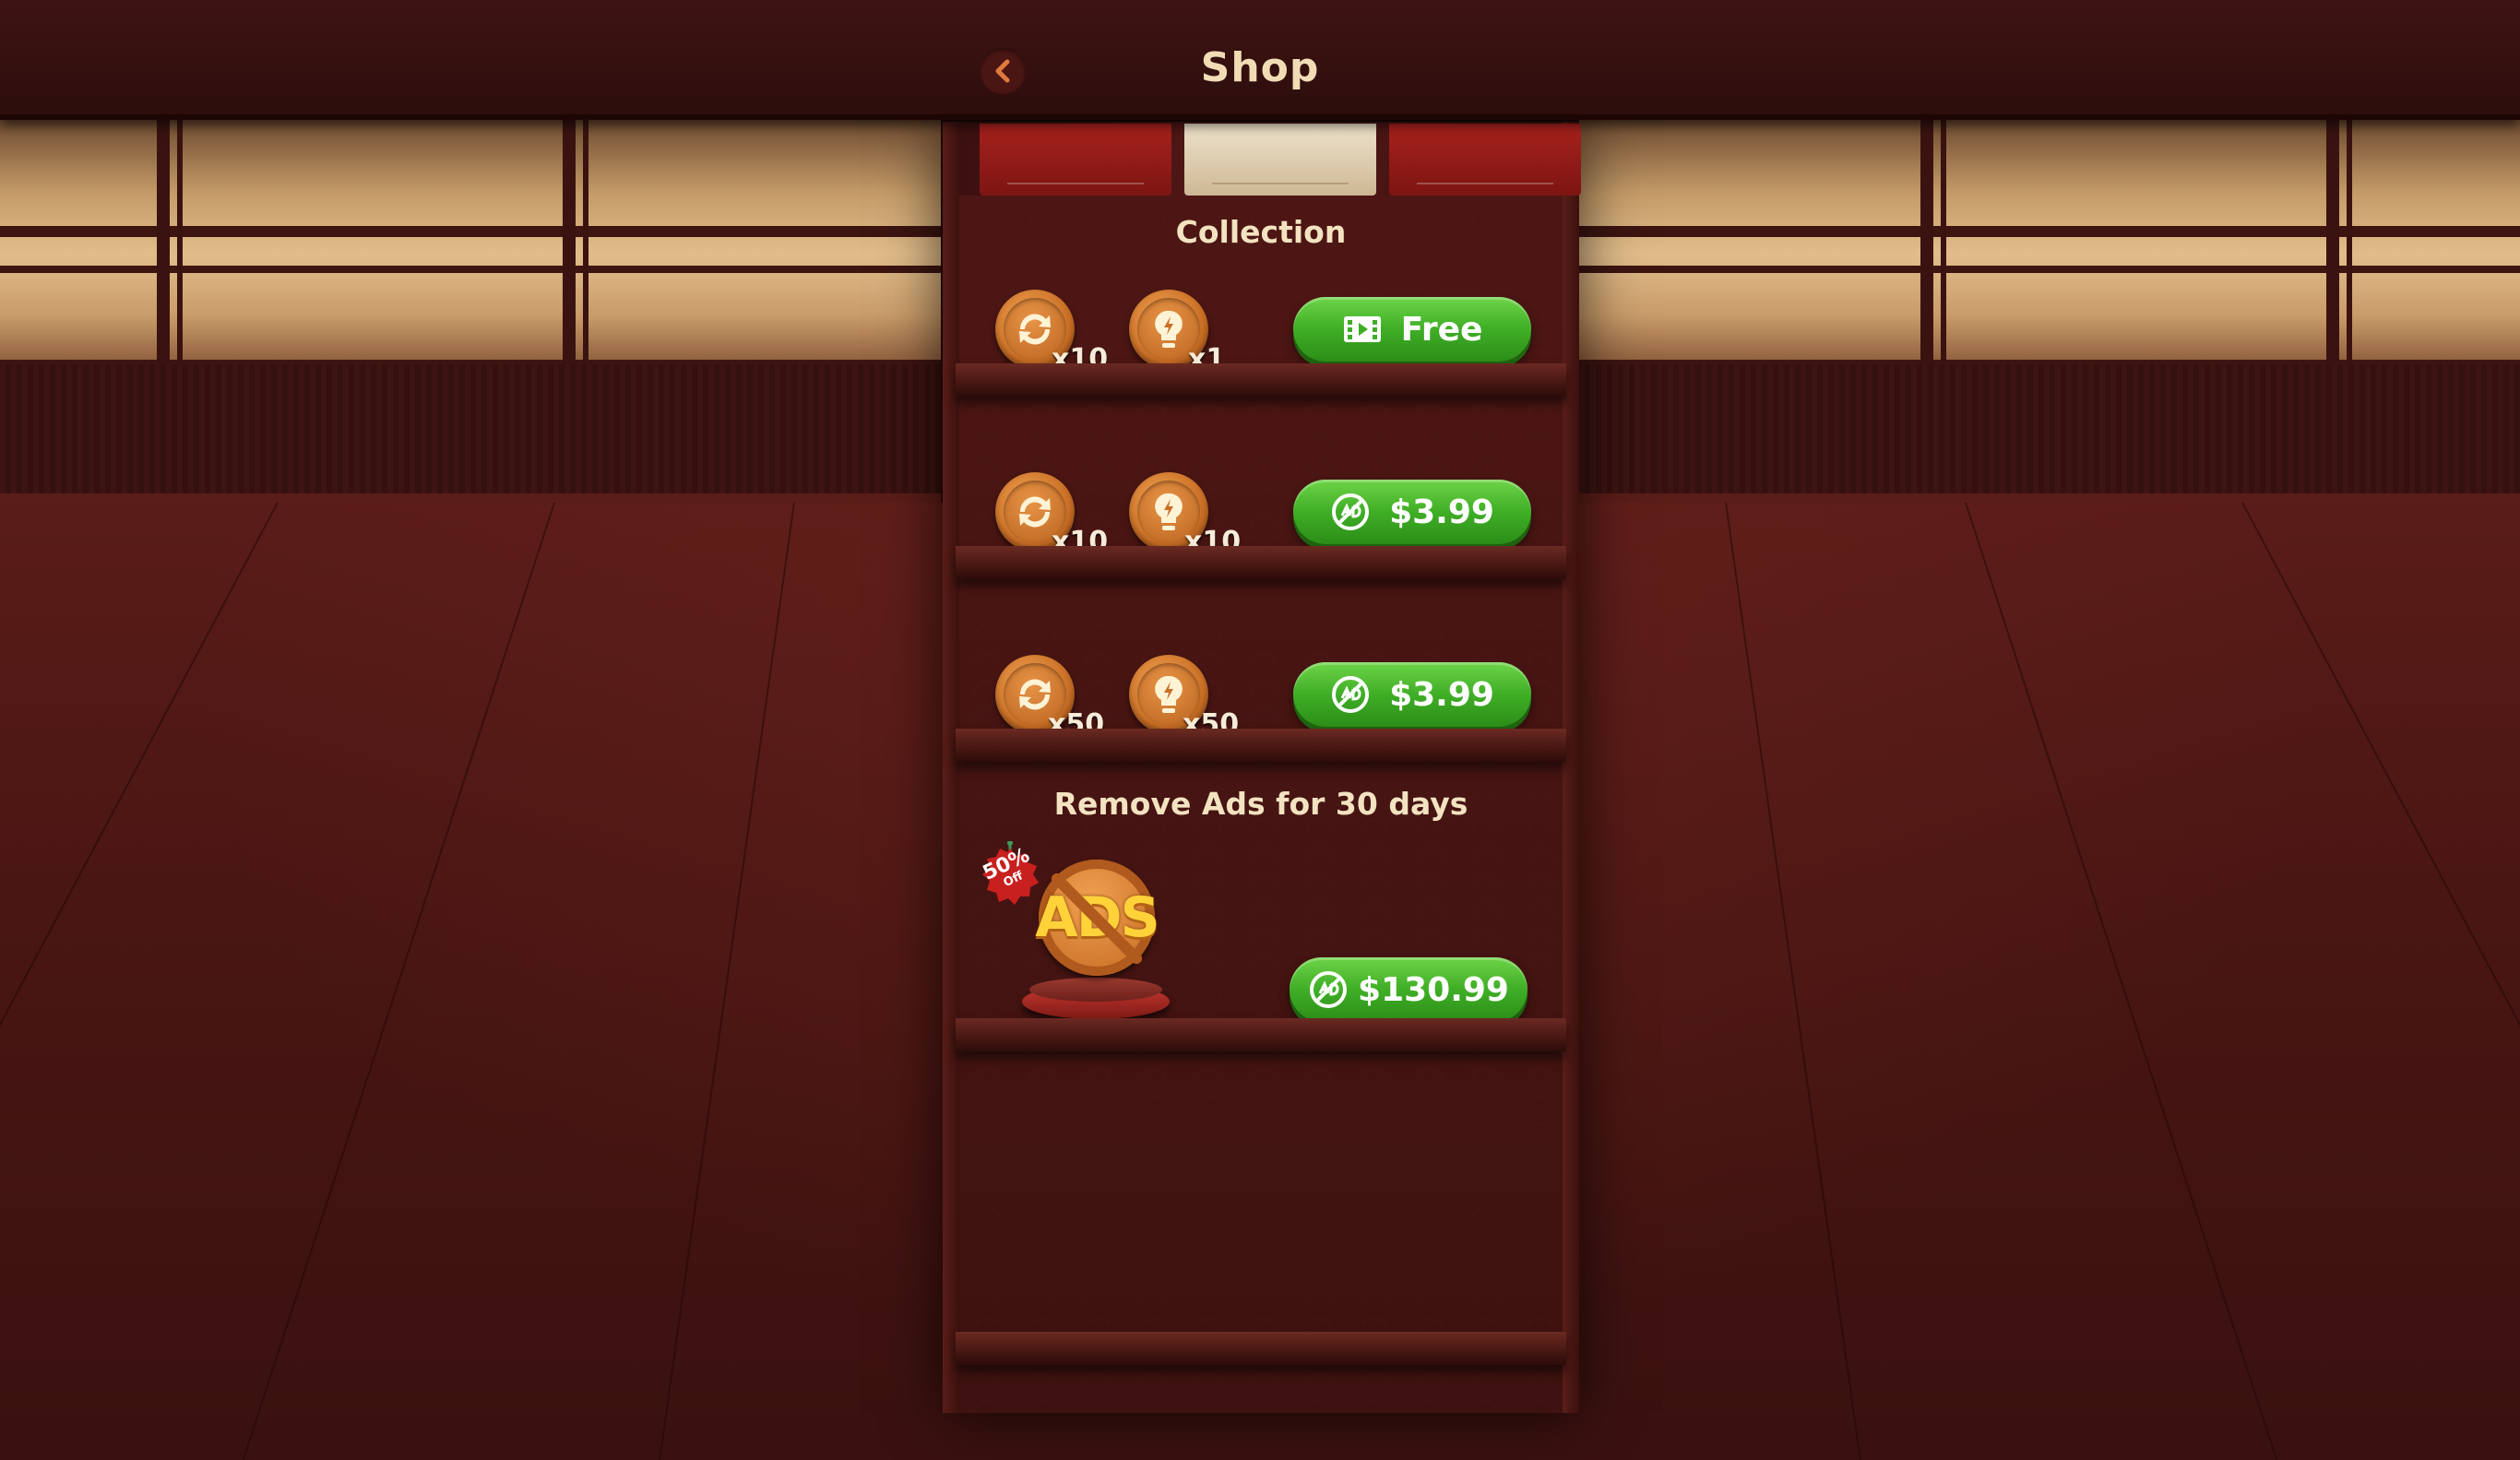  I want to click on wainscot-left, so click(470, 433).